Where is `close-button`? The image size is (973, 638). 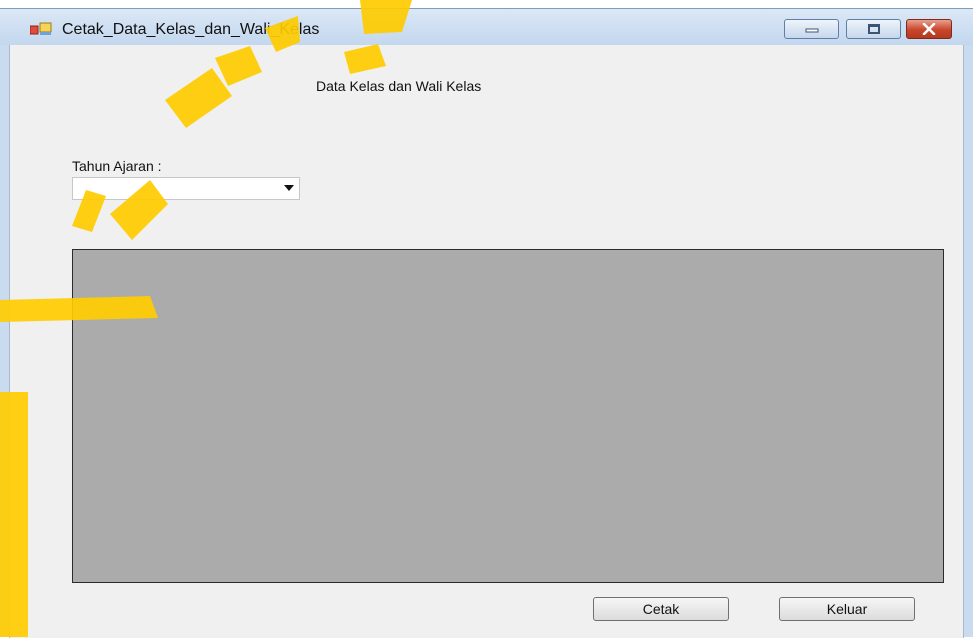 close-button is located at coordinates (929, 29).